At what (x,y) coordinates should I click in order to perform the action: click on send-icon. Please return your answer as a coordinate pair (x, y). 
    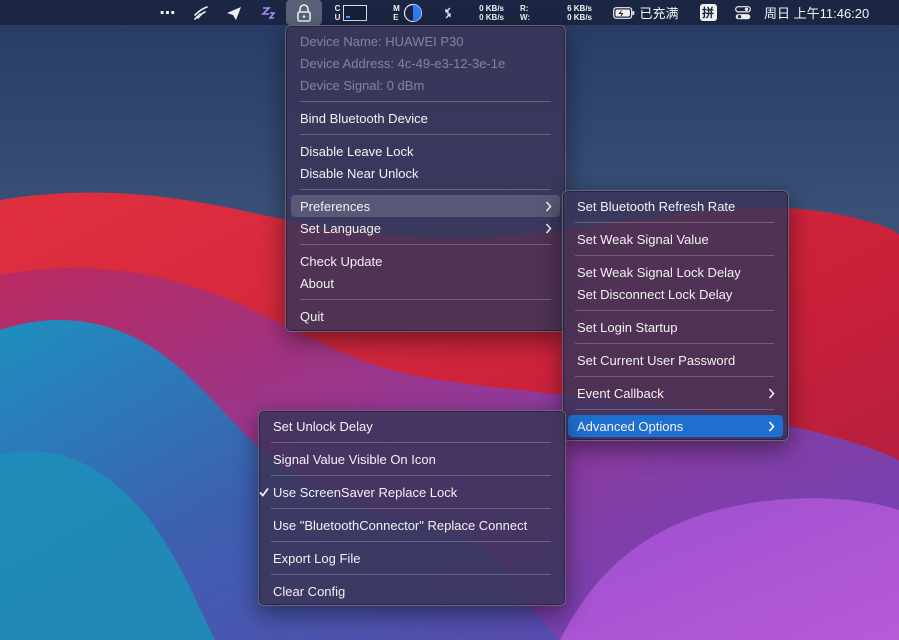
    Looking at the image, I should click on (234, 12).